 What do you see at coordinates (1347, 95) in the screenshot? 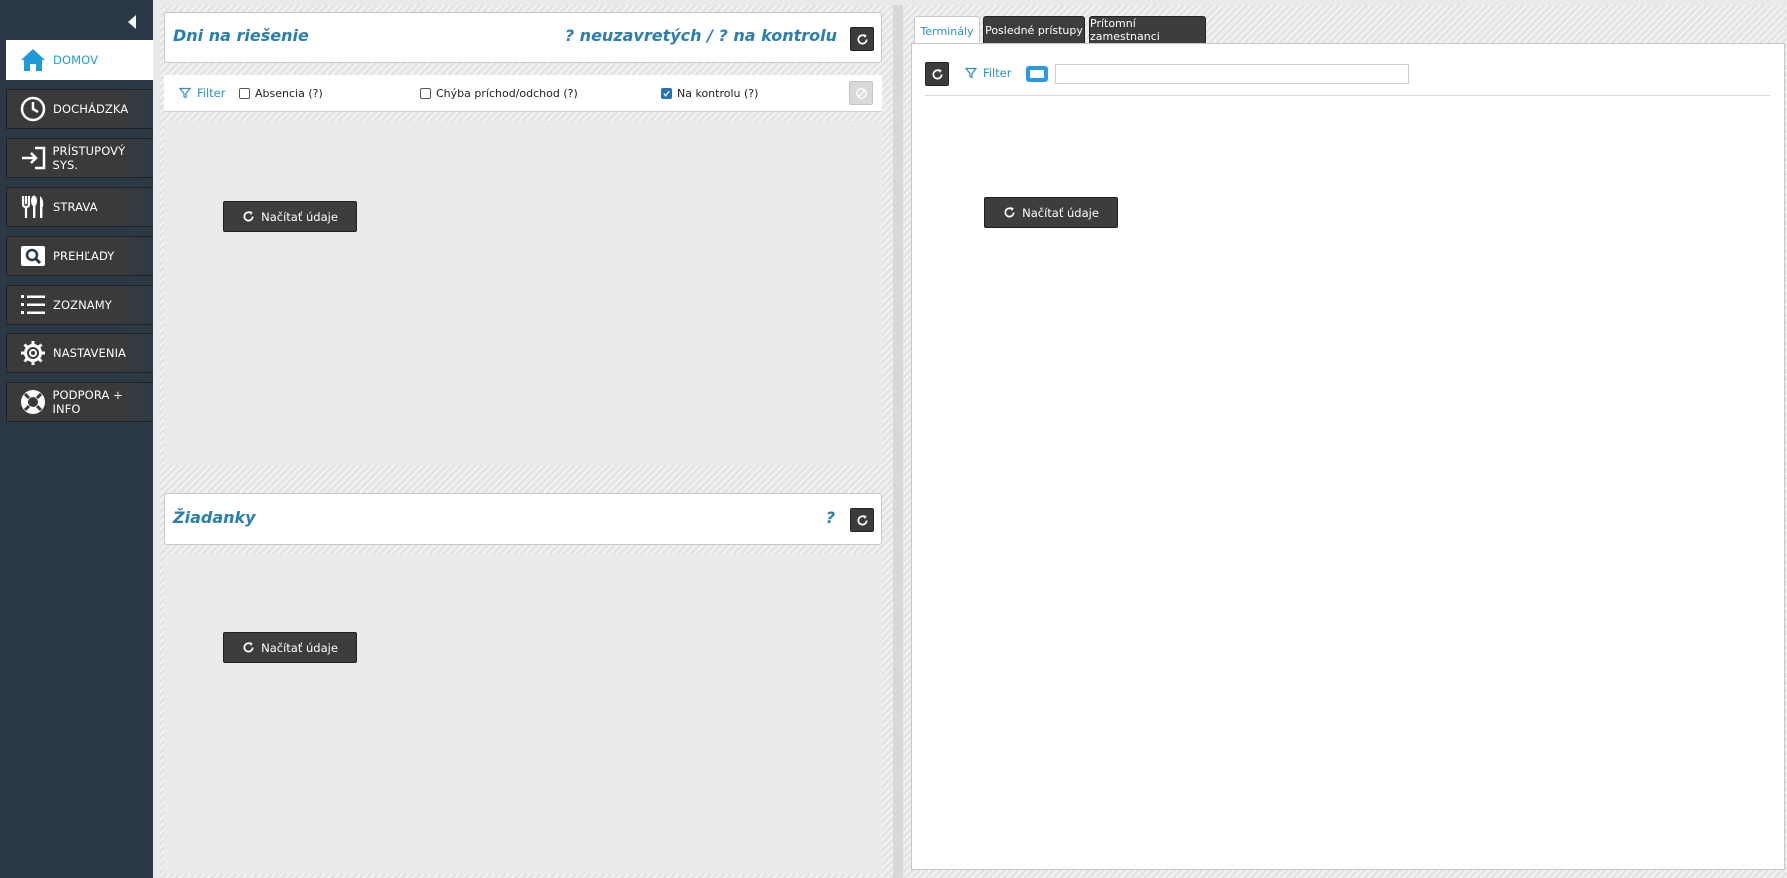
I see `filter-separator` at bounding box center [1347, 95].